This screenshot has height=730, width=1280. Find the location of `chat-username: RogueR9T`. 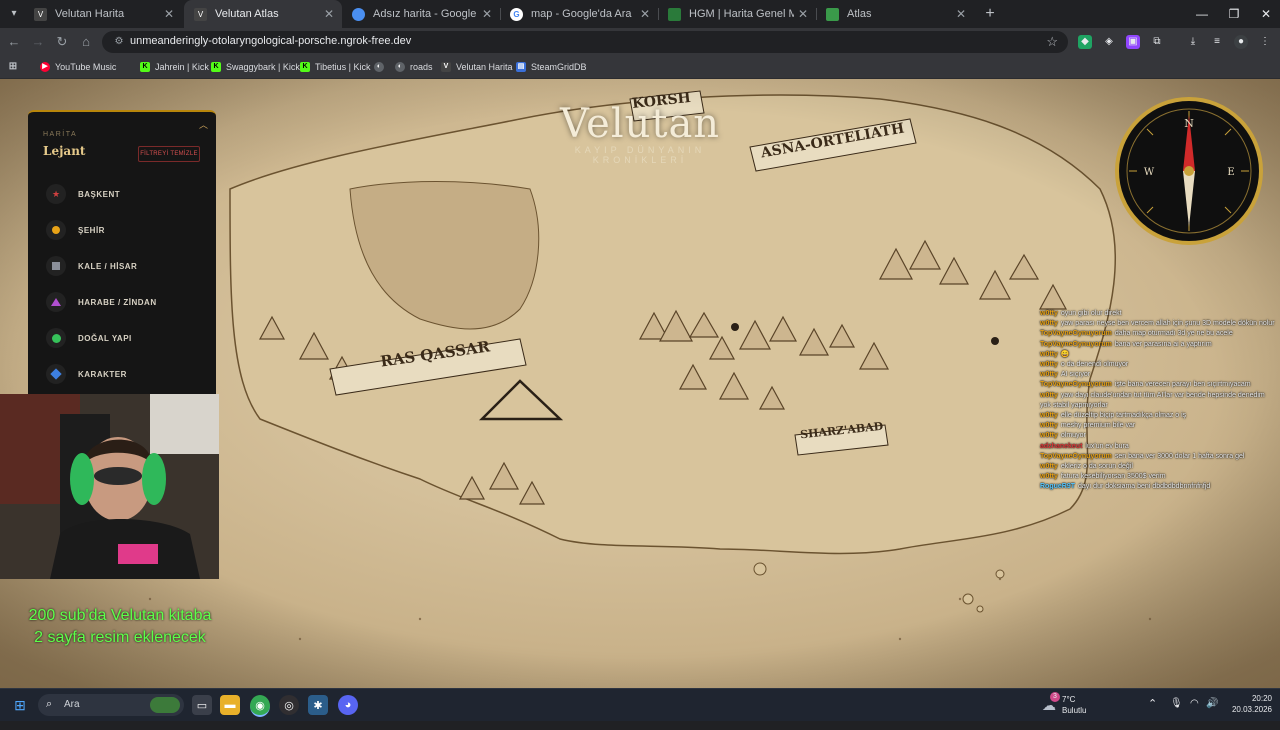

chat-username: RogueR9T is located at coordinates (1057, 486).